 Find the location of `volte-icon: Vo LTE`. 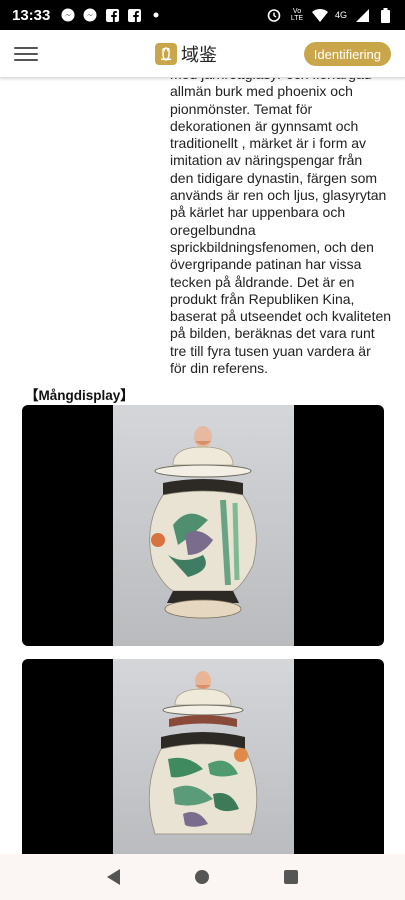

volte-icon: Vo LTE is located at coordinates (297, 15).